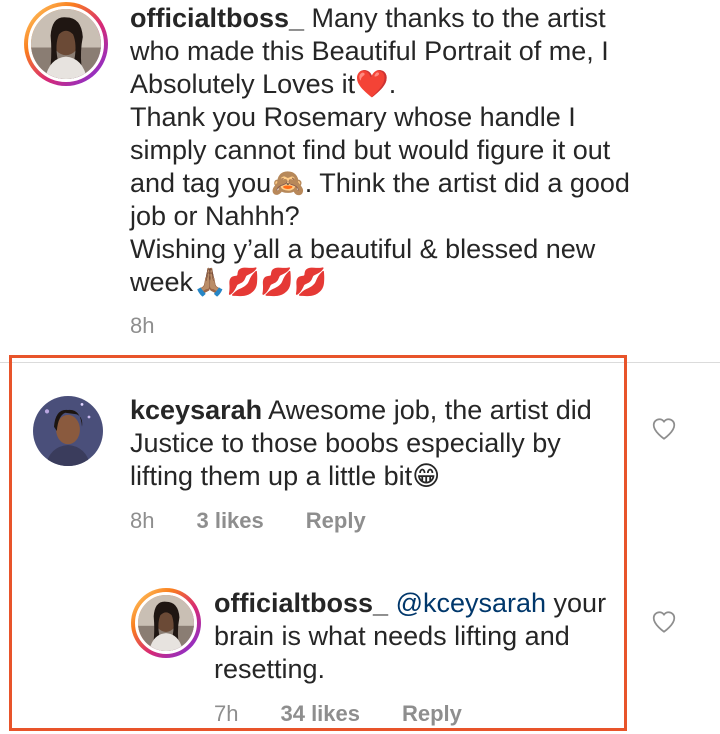 This screenshot has height=734, width=720. I want to click on reply-likes: 34 likes, so click(320, 714).